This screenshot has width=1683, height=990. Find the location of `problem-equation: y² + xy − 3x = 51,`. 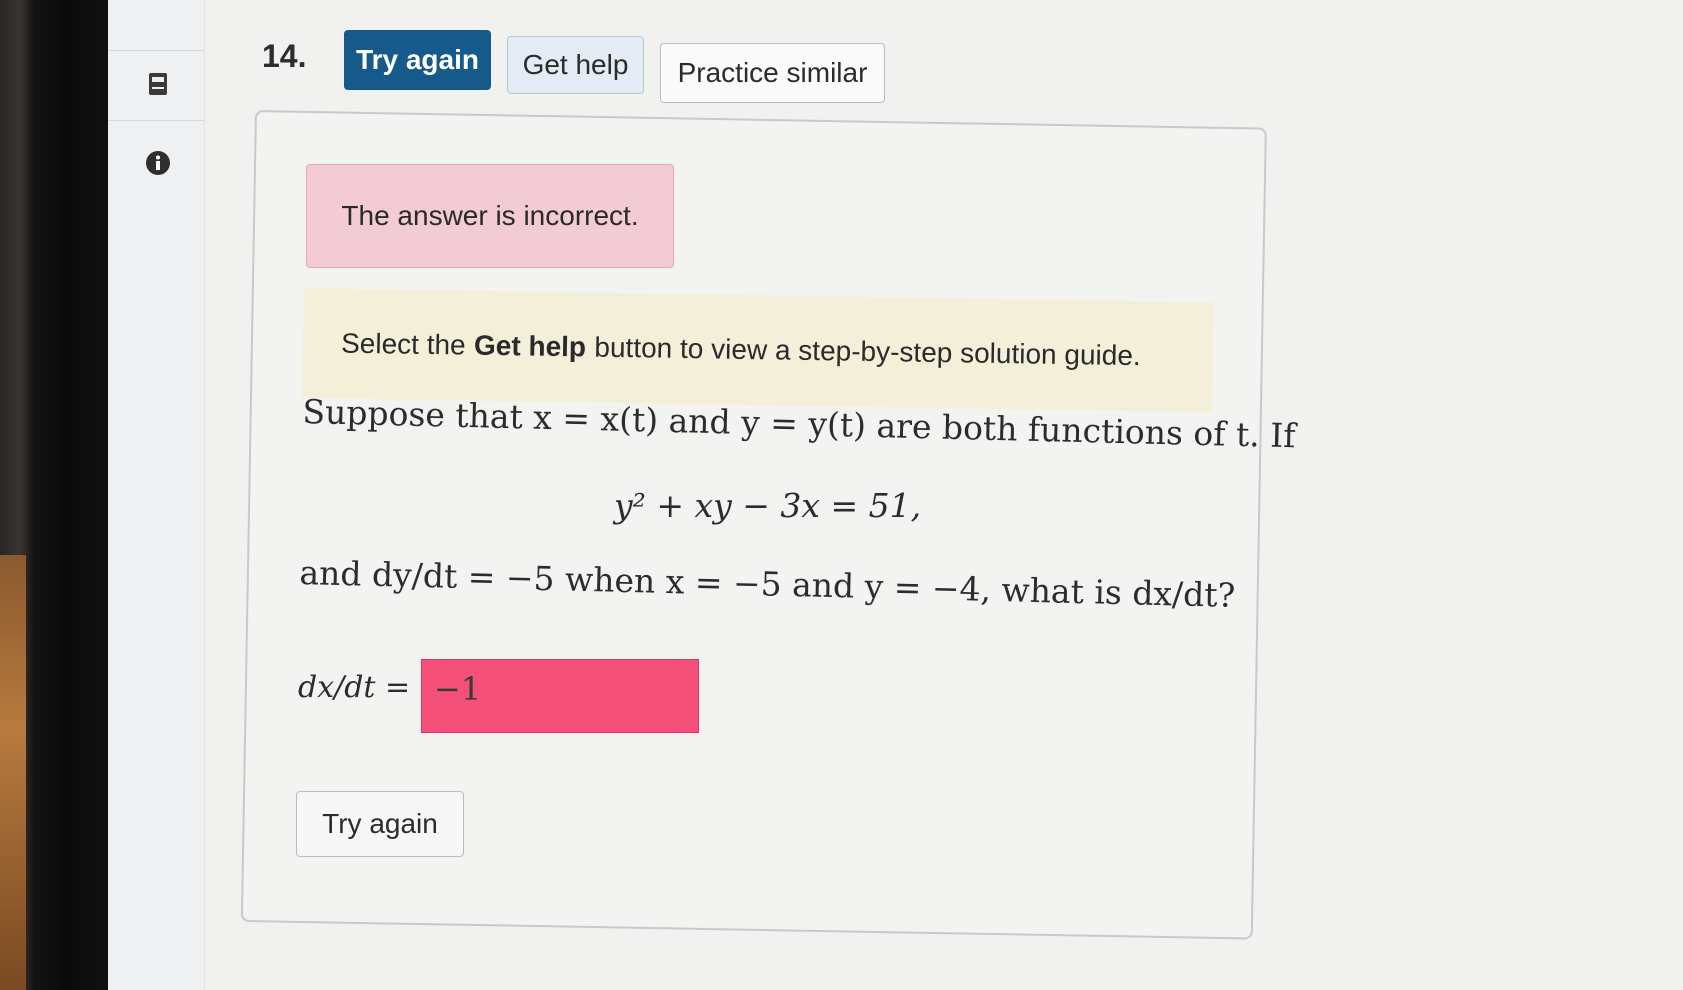

problem-equation: y² + xy − 3x = 51, is located at coordinates (768, 505).